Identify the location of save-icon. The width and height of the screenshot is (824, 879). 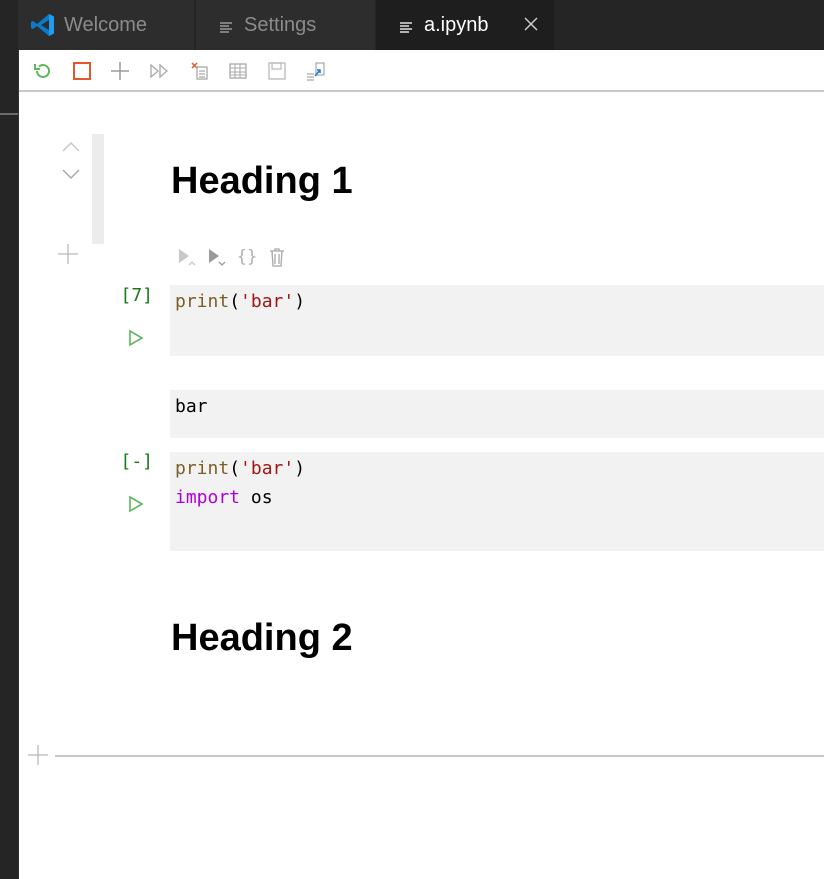
(277, 71).